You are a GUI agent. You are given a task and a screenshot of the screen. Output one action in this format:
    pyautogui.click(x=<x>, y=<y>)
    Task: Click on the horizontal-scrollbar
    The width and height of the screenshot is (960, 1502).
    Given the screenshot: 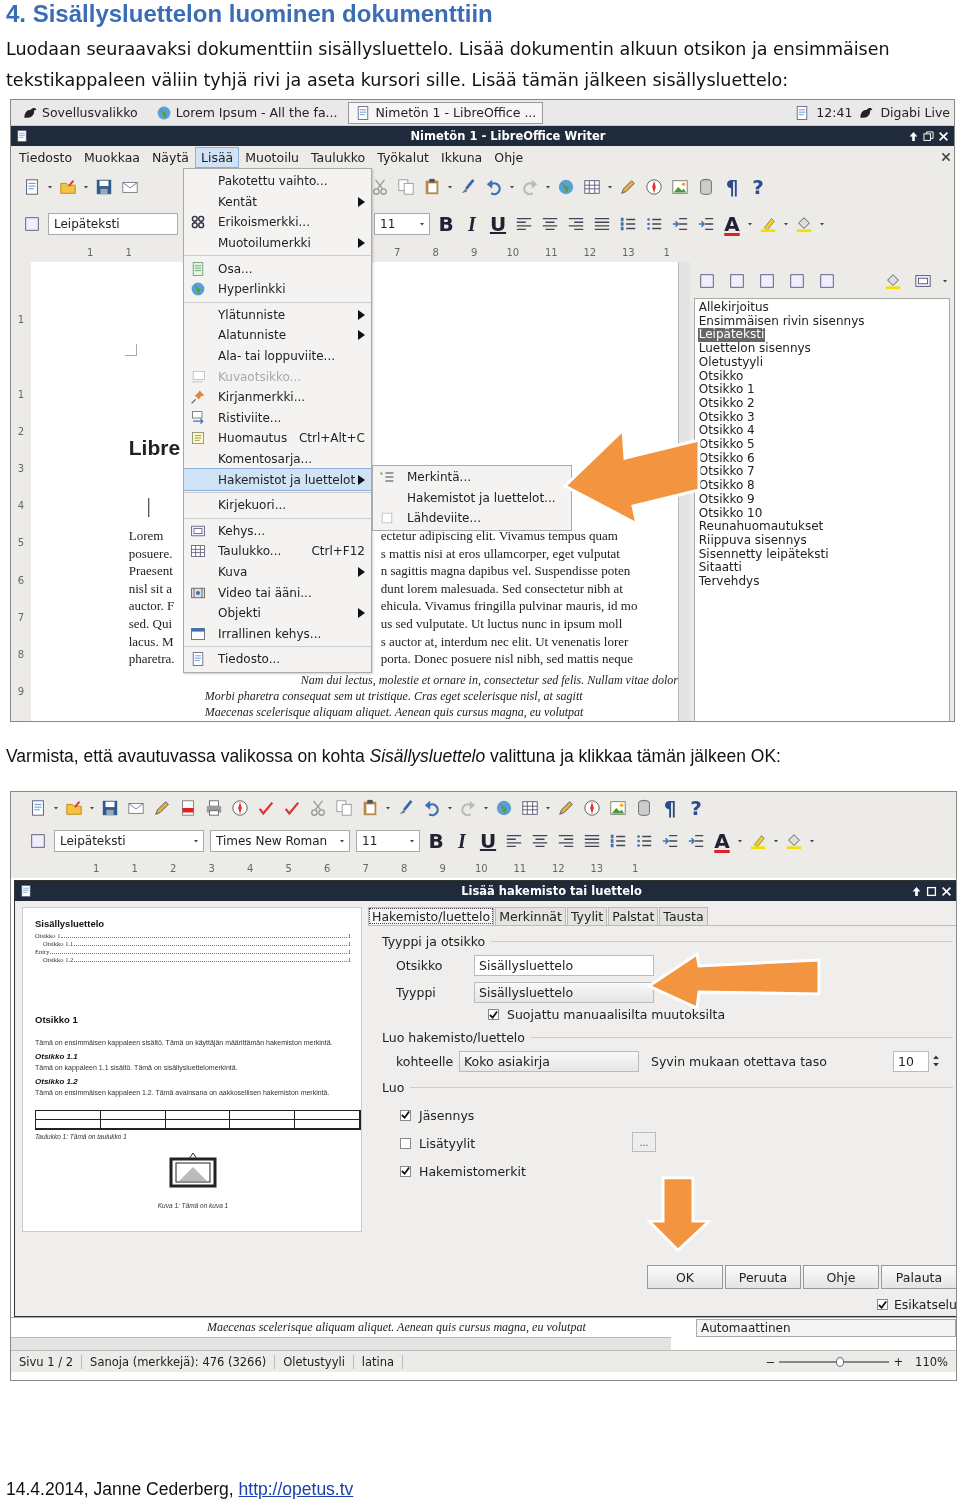 What is the action you would take?
    pyautogui.click(x=341, y=1343)
    